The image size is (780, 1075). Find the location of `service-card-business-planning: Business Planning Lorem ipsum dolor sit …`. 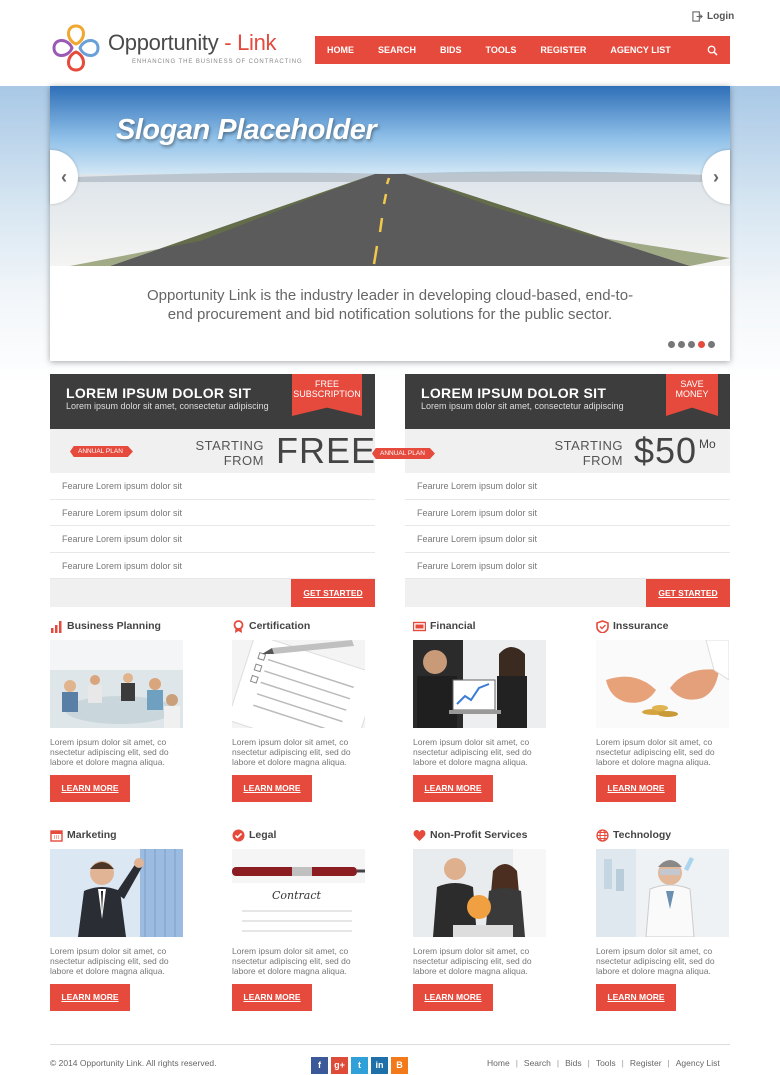

service-card-business-planning: Business Planning Lorem ipsum dolor sit … is located at coordinates (117, 710).